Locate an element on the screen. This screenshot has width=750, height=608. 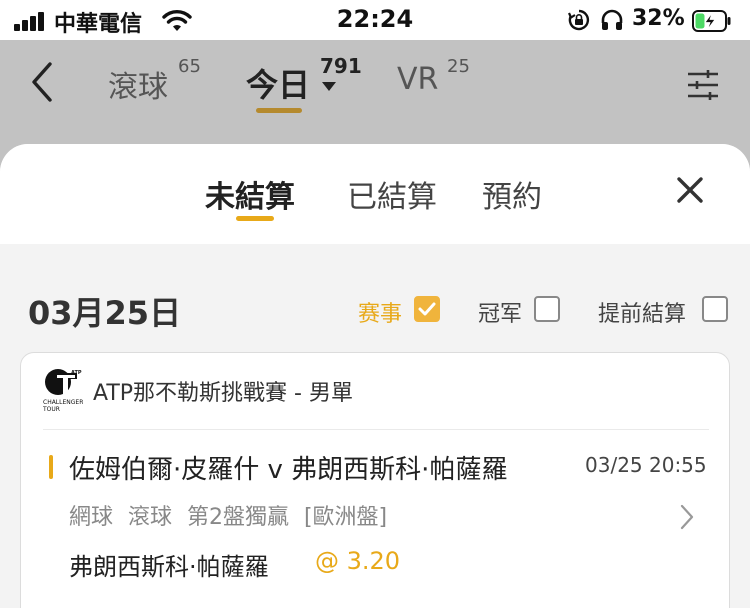
svg-text: CHALLENGER is located at coordinates (63, 402).